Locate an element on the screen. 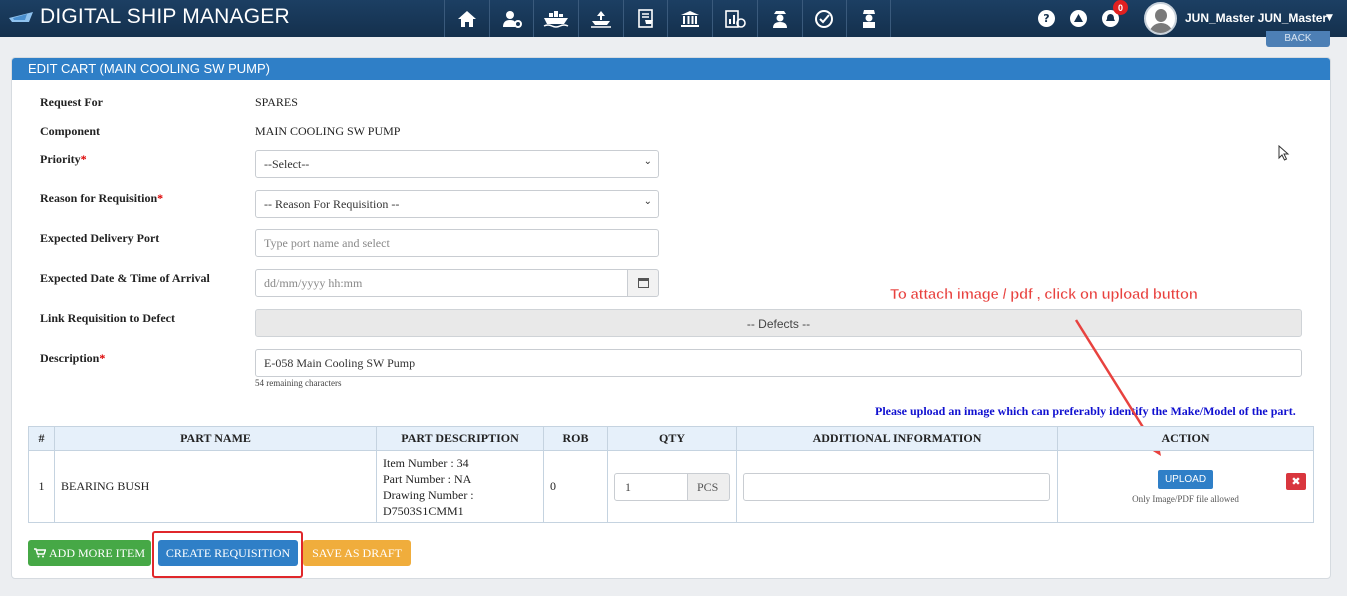 Image resolution: width=1347 pixels, height=596 pixels. col-index: # is located at coordinates (41, 438).